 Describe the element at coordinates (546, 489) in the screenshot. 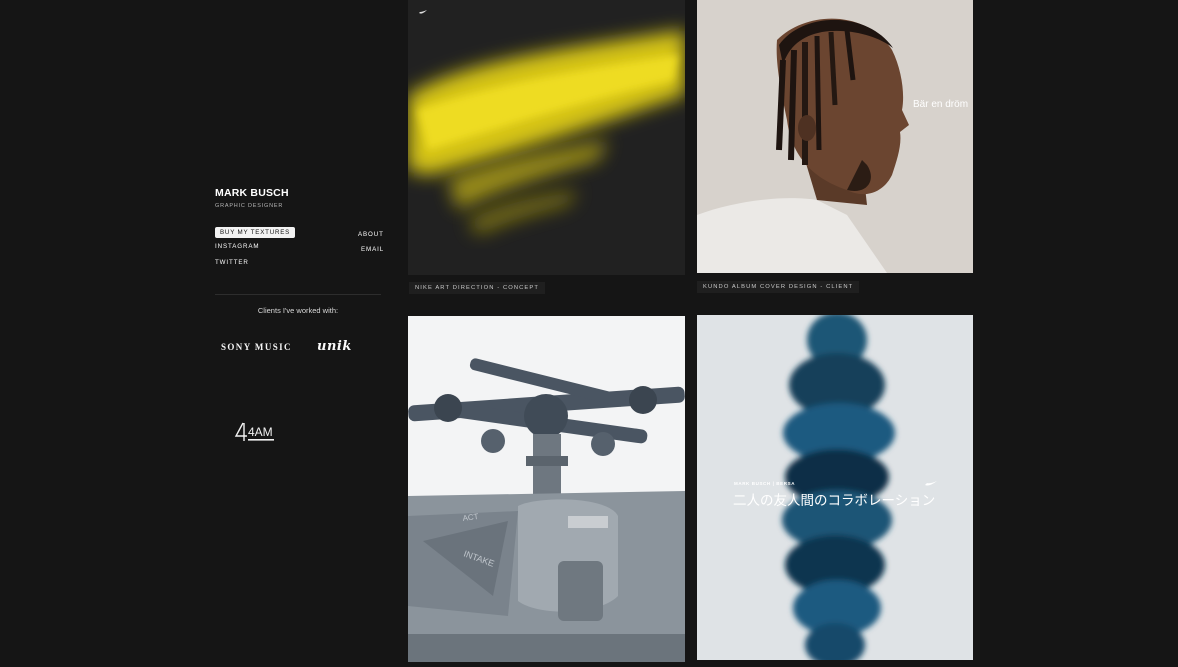

I see `project-image-rotor: ACT INTAKE` at that location.